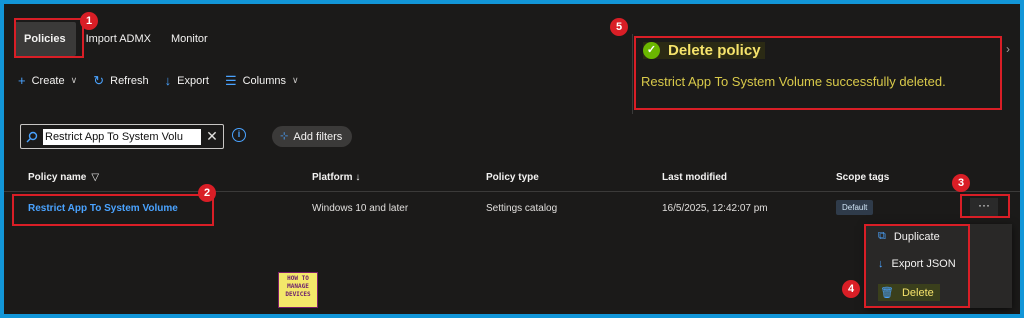 The height and width of the screenshot is (318, 1024). I want to click on menu-item-delete-label: Delete, so click(917, 292).